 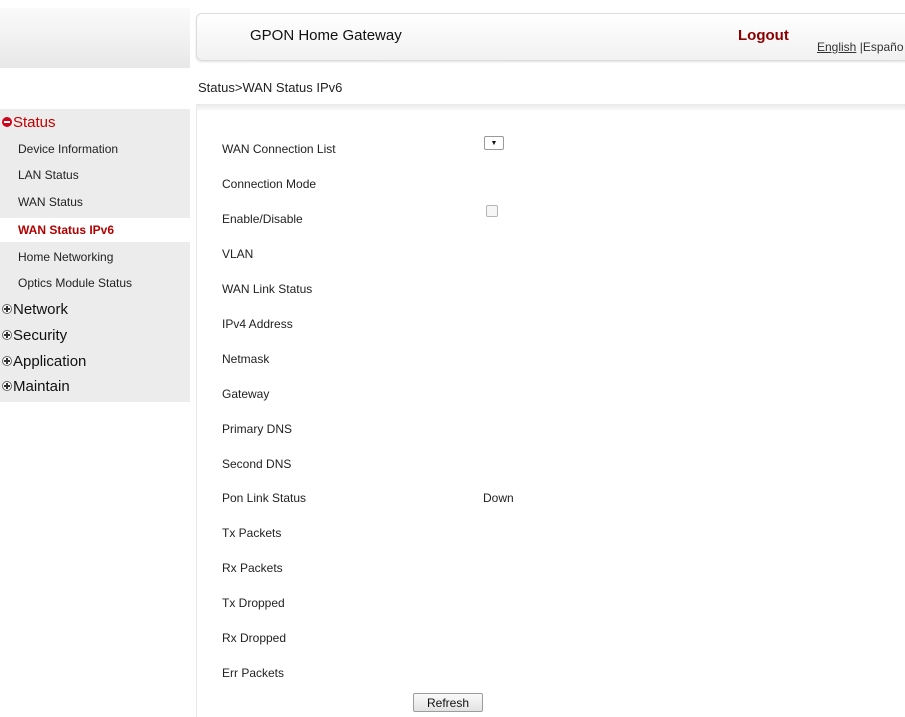 What do you see at coordinates (95, 257) in the screenshot?
I see `sidebar-item-home-networking: Home Networking` at bounding box center [95, 257].